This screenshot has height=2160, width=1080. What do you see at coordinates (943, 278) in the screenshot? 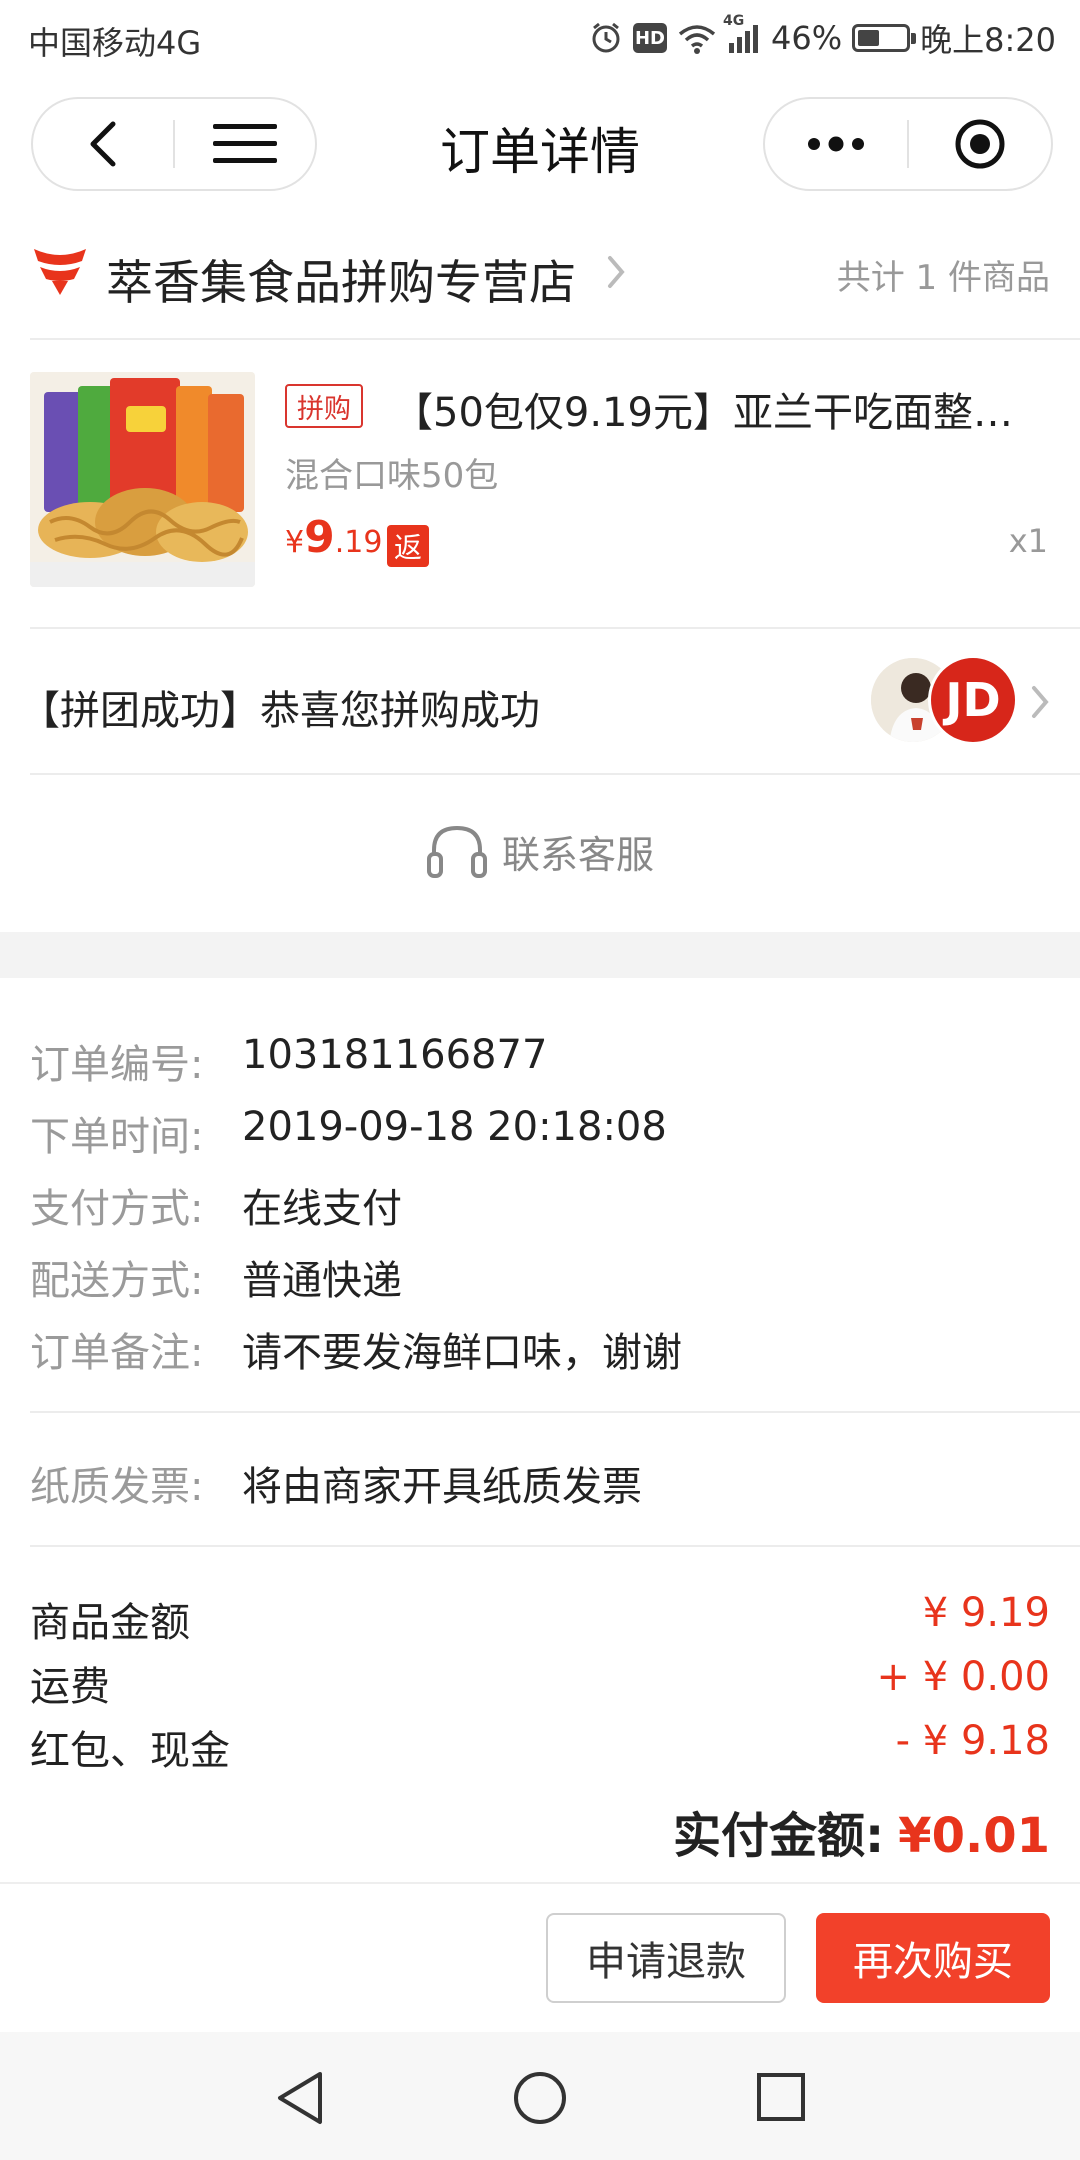
I see `item-count: 共计 1 件商品` at bounding box center [943, 278].